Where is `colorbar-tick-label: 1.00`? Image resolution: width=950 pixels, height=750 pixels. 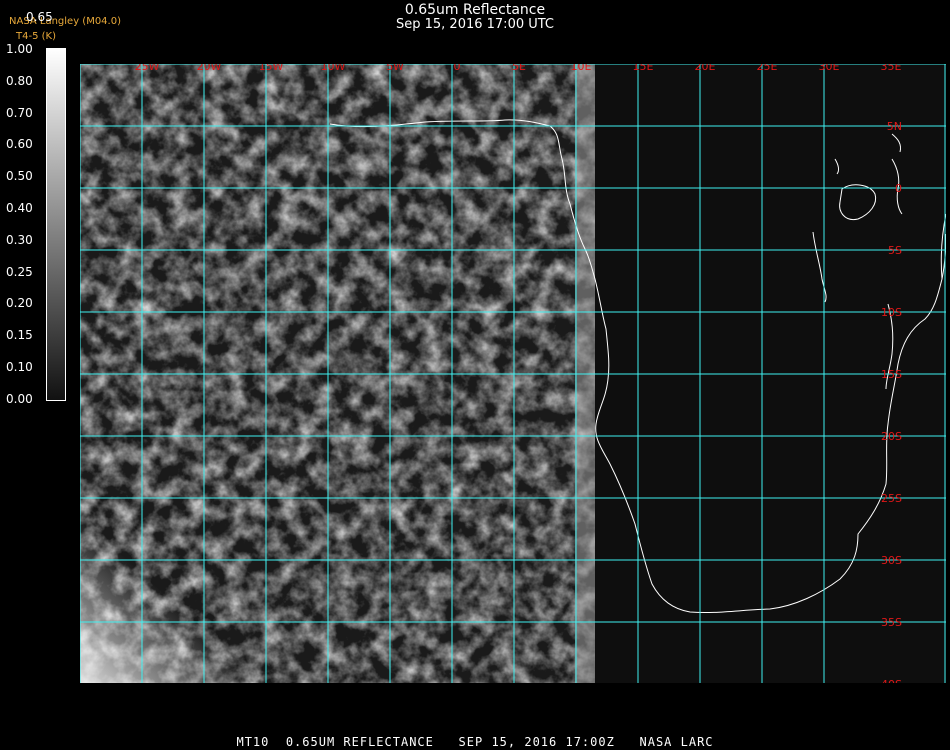 colorbar-tick-label: 1.00 is located at coordinates (19, 49).